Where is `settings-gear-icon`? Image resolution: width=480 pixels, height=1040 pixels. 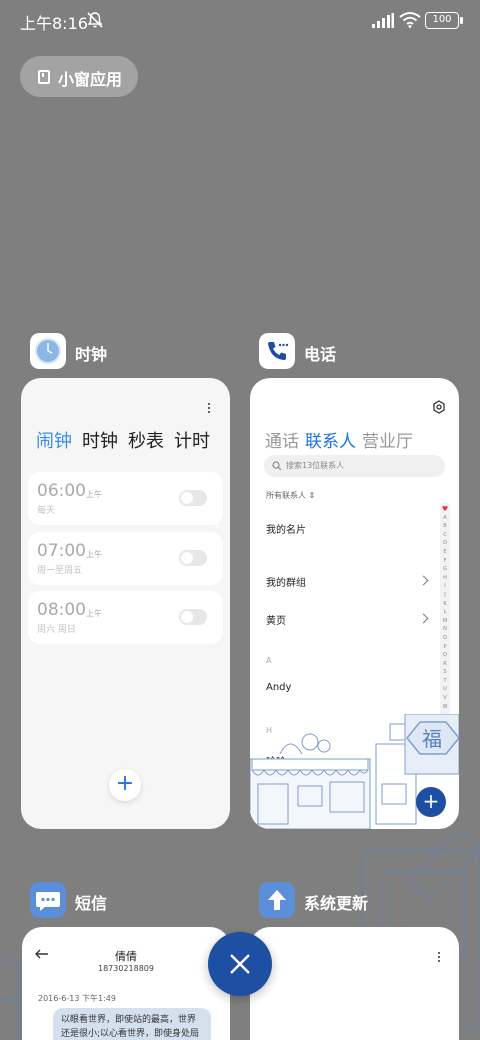 settings-gear-icon is located at coordinates (439, 407).